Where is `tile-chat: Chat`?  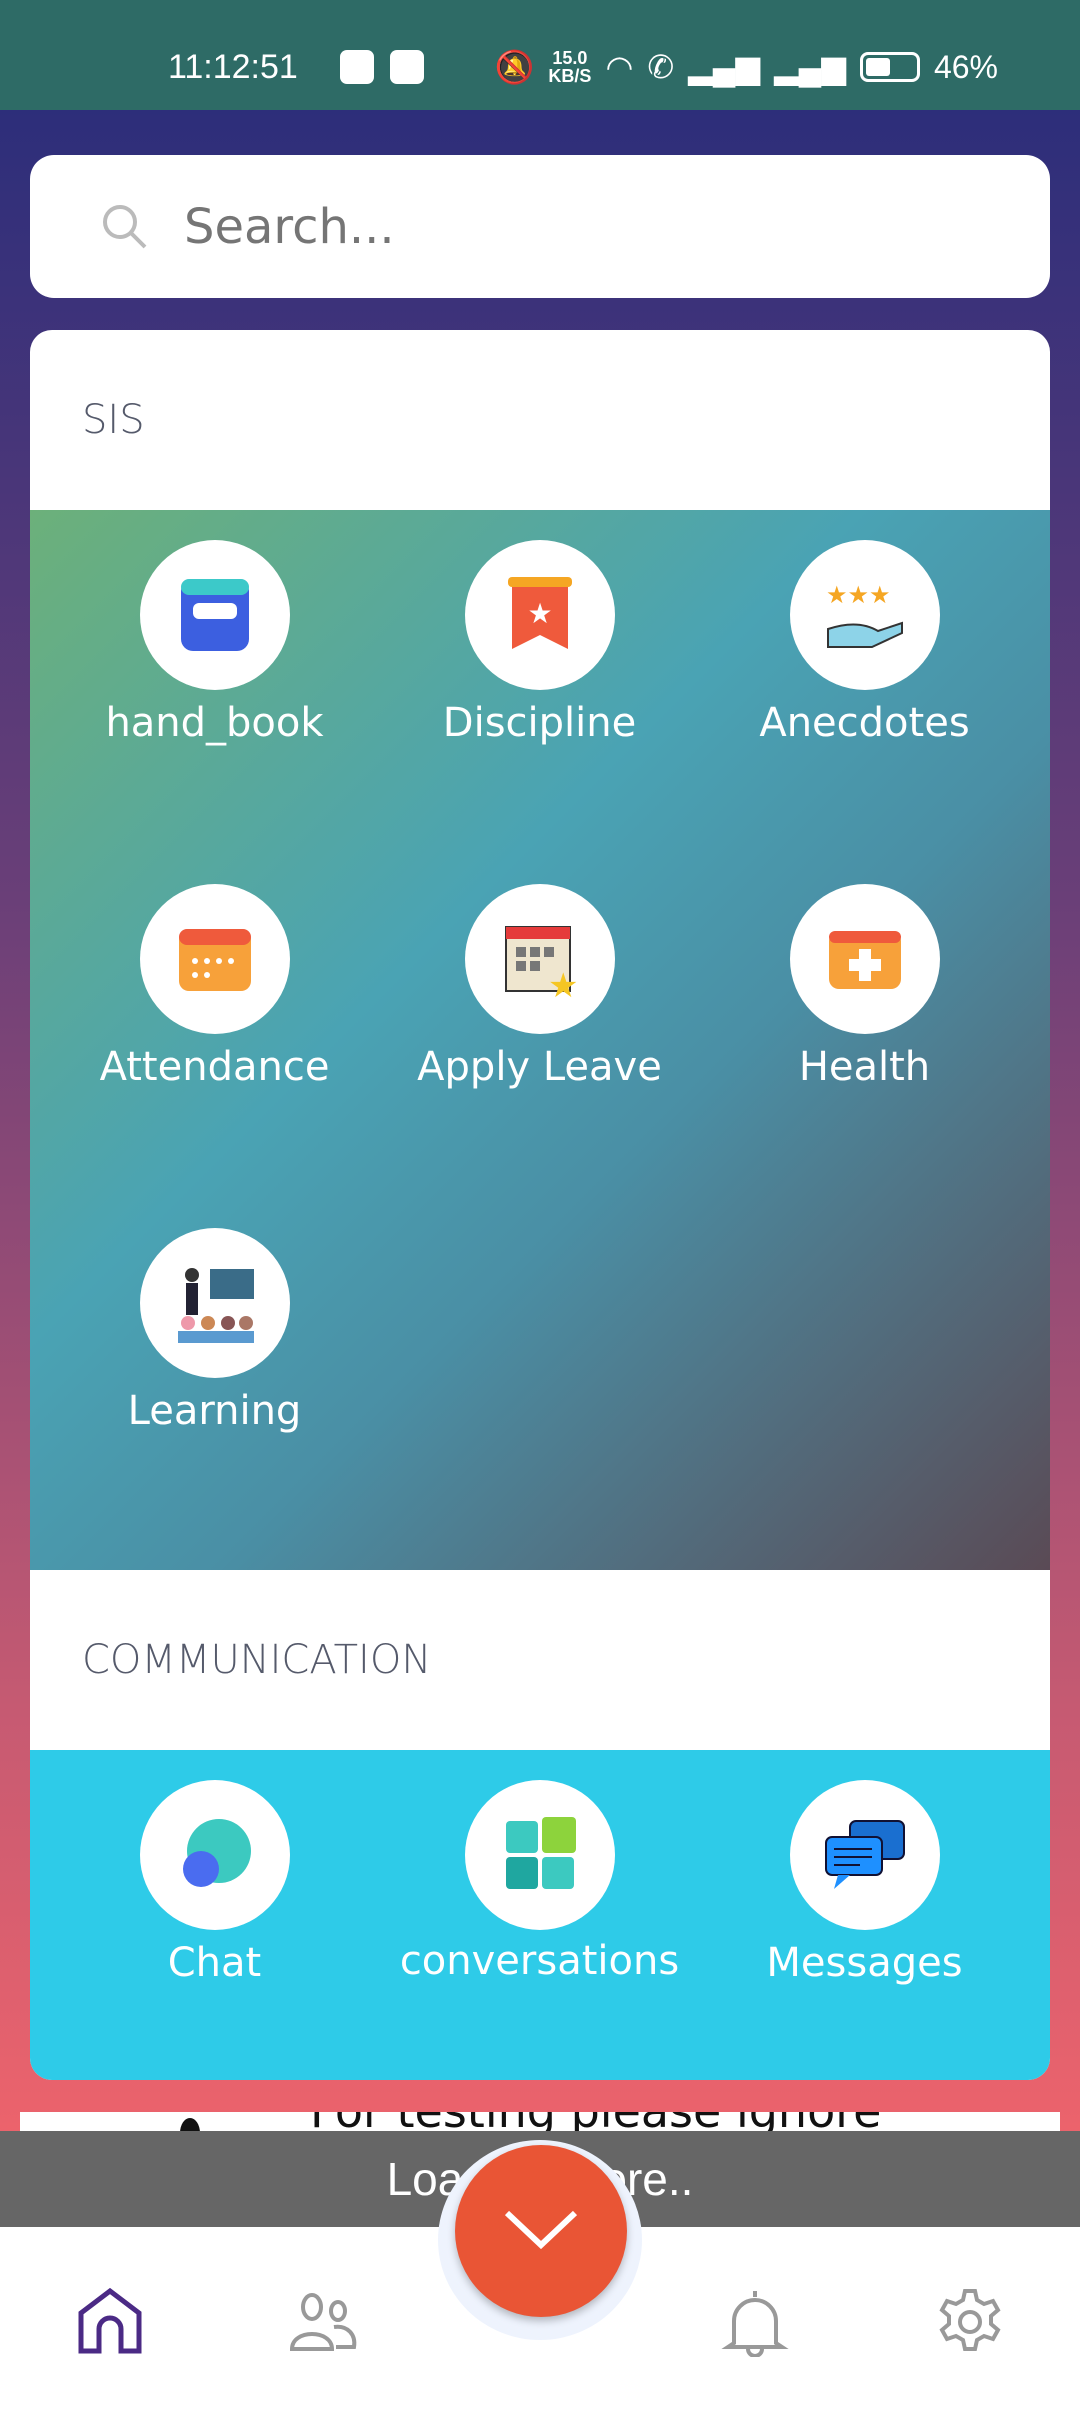
tile-chat: Chat is located at coordinates (214, 1883).